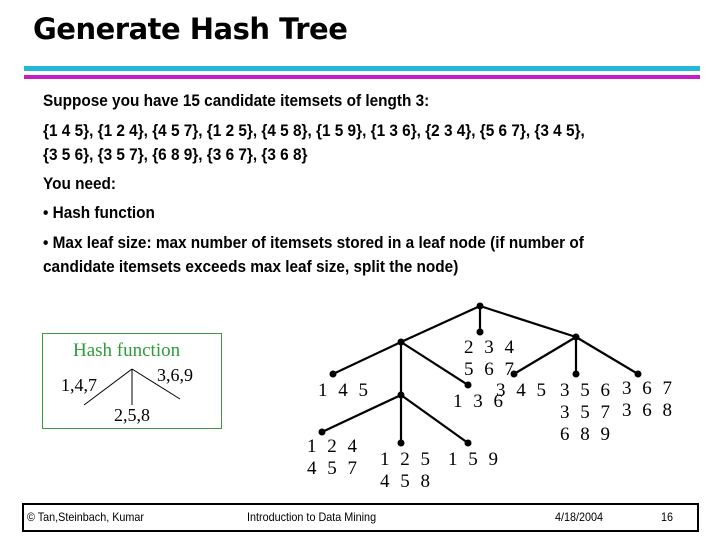  Describe the element at coordinates (406, 470) in the screenshot. I see `leaf-label-125: 1 2 5 4 5 8` at that location.